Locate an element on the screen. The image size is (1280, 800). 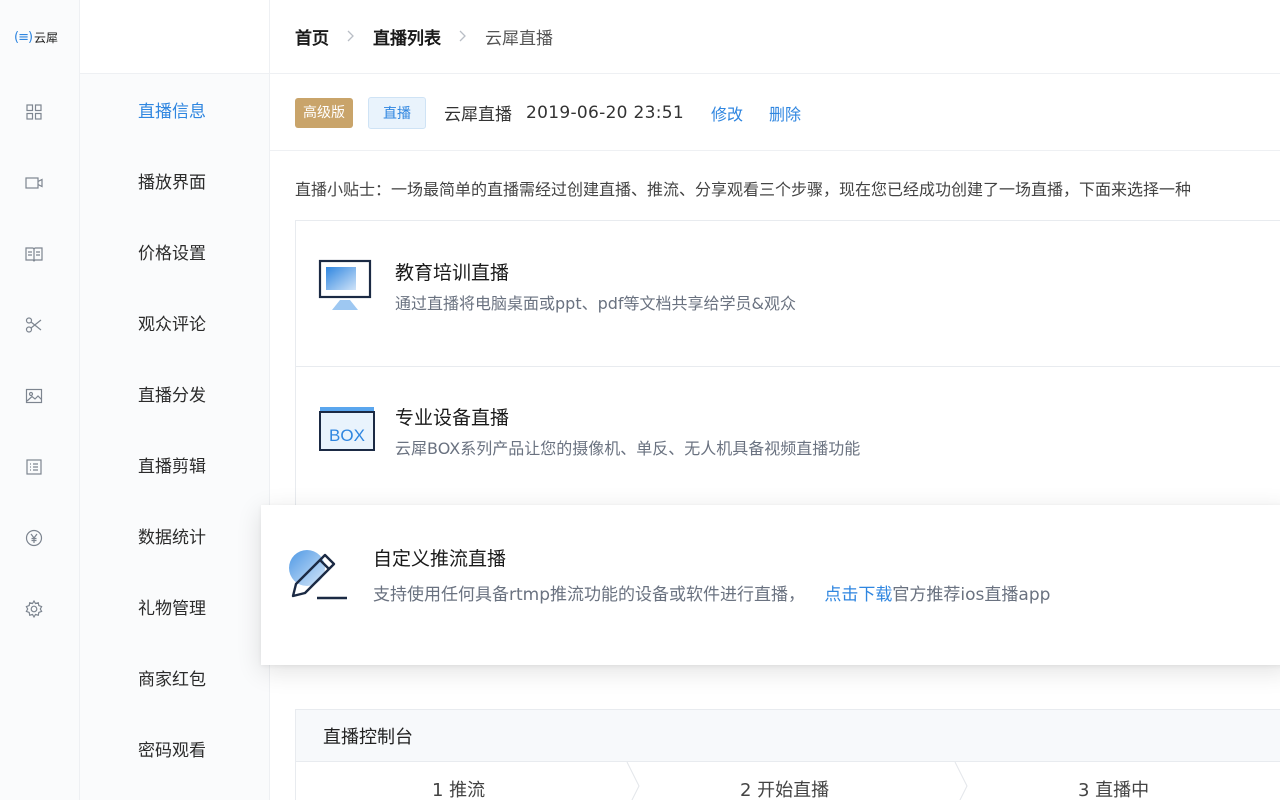
live-info-bar: 高级版 直播 云犀直播 2019-06-20 23:51 修改 删除 is located at coordinates (775, 113).